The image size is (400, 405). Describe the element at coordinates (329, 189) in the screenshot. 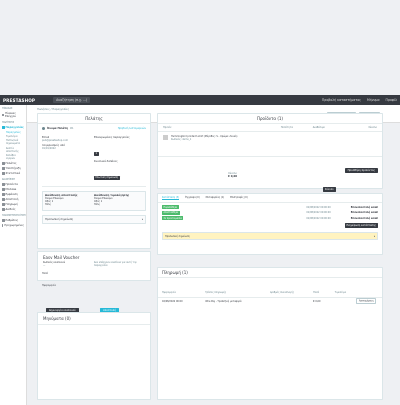

I see `totals-badge: Σύνολο` at that location.